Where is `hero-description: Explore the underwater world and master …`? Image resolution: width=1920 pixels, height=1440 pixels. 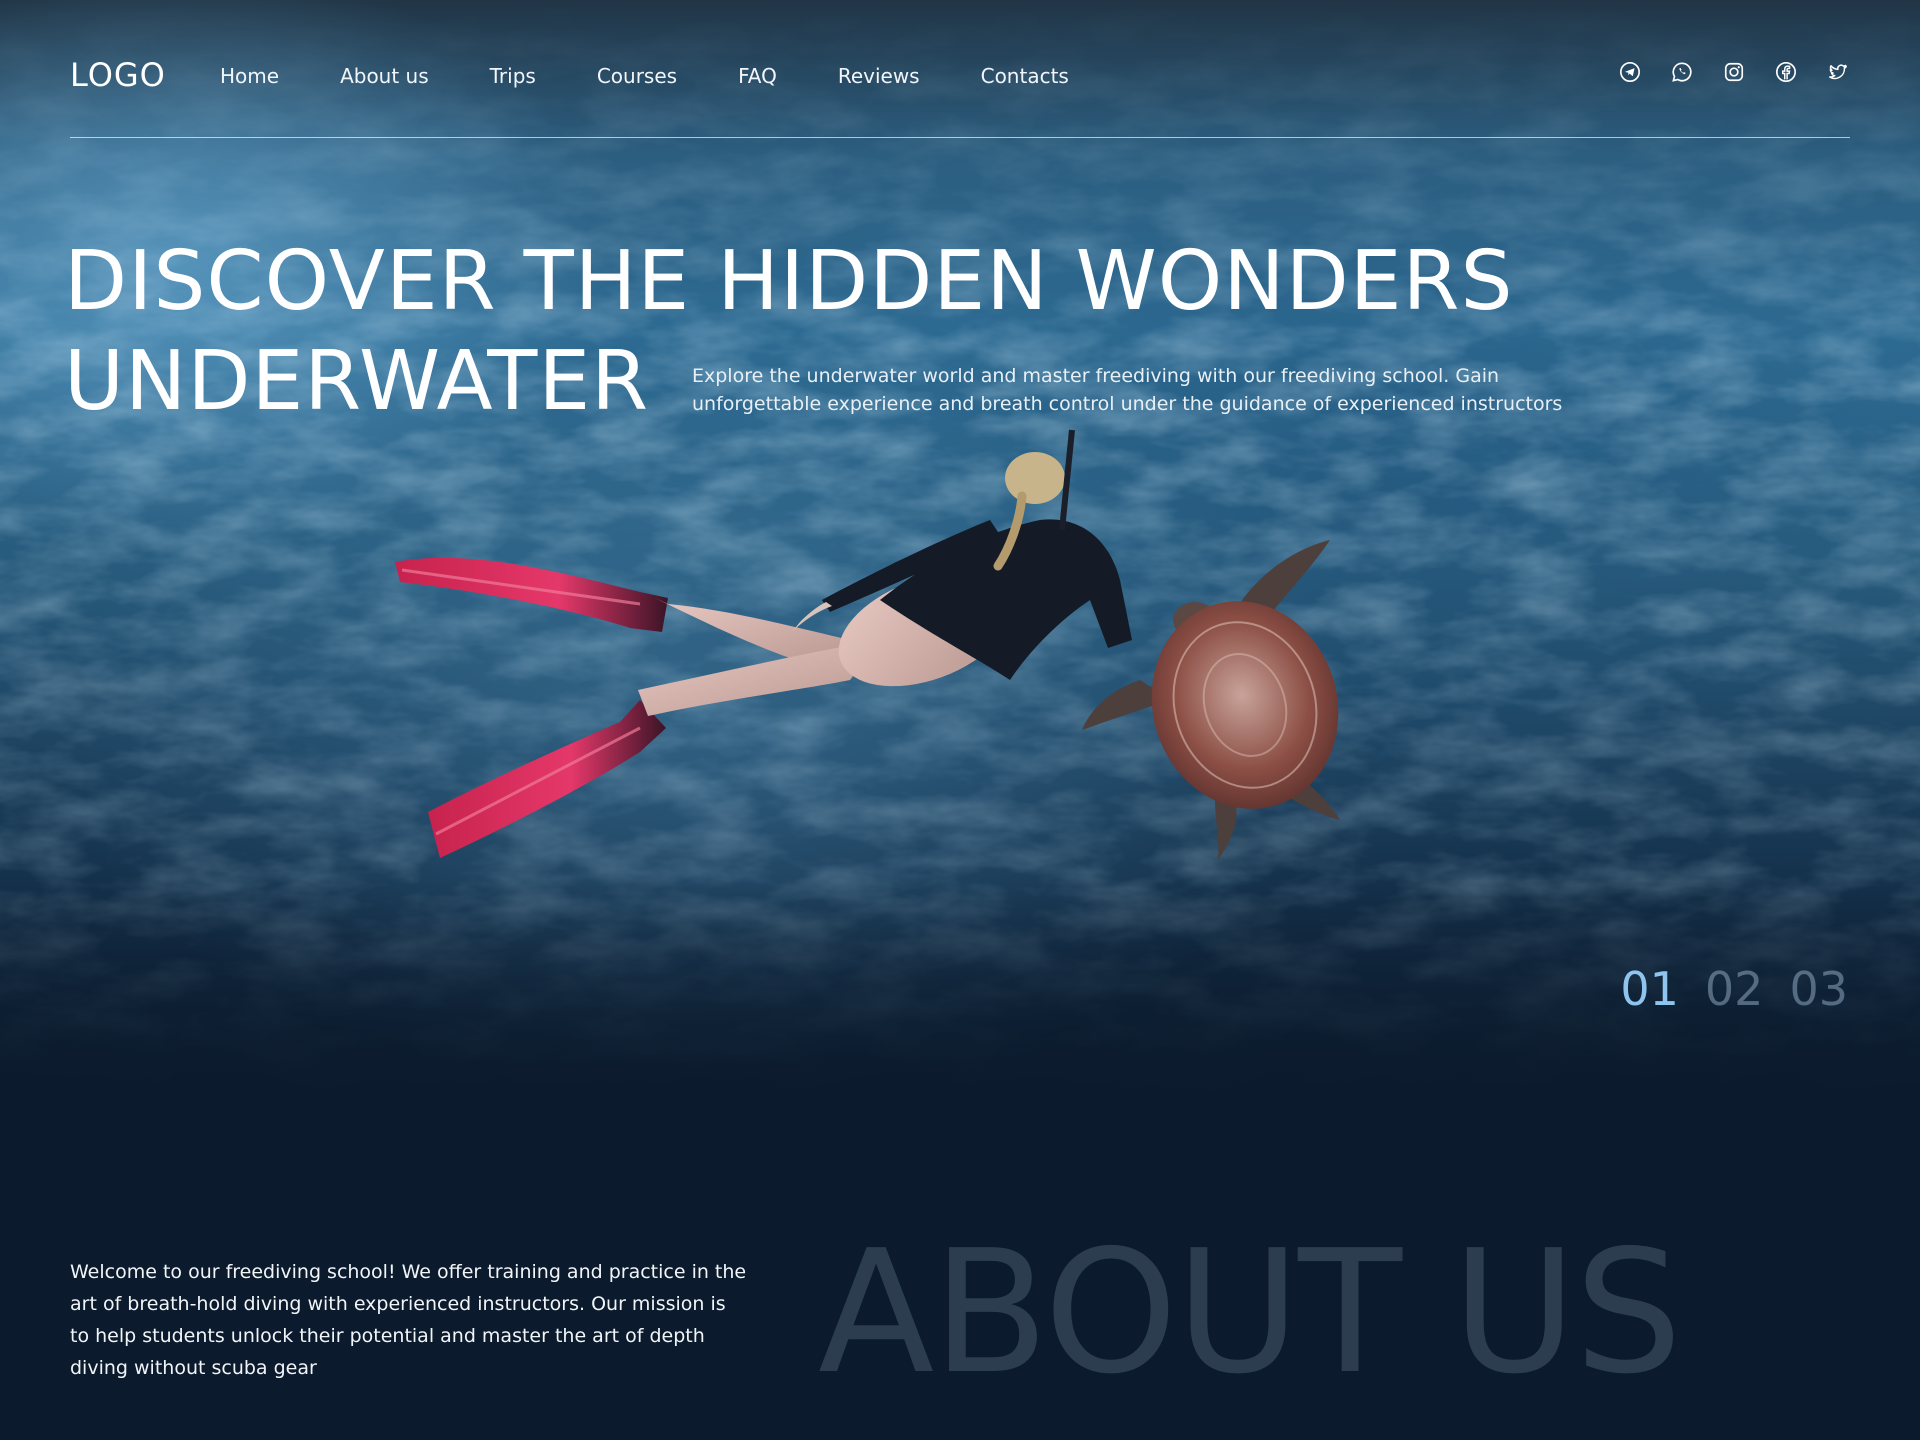 hero-description: Explore the underwater world and master … is located at coordinates (1127, 390).